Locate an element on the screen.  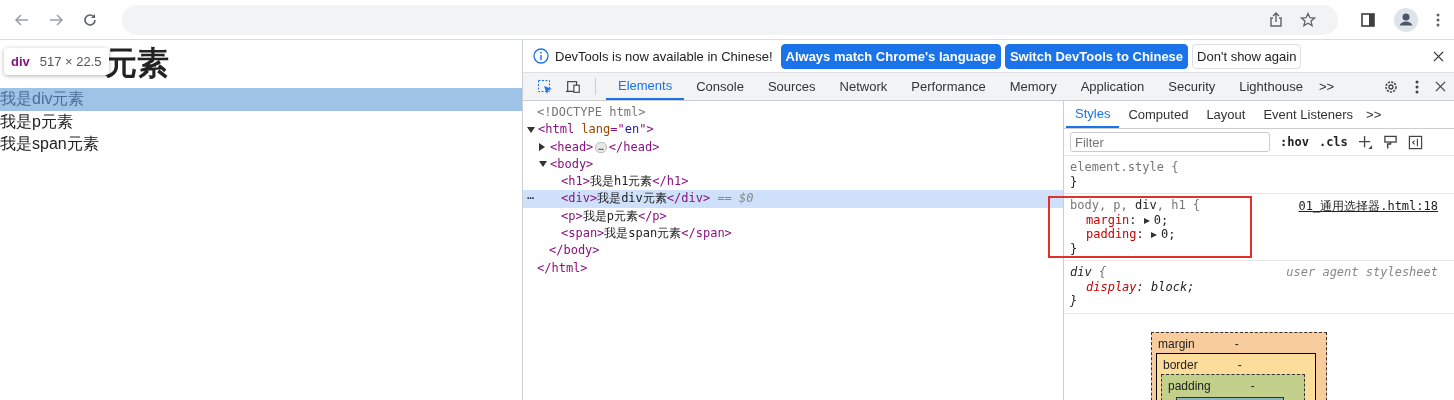
panel-tab: Memory is located at coordinates (1033, 86).